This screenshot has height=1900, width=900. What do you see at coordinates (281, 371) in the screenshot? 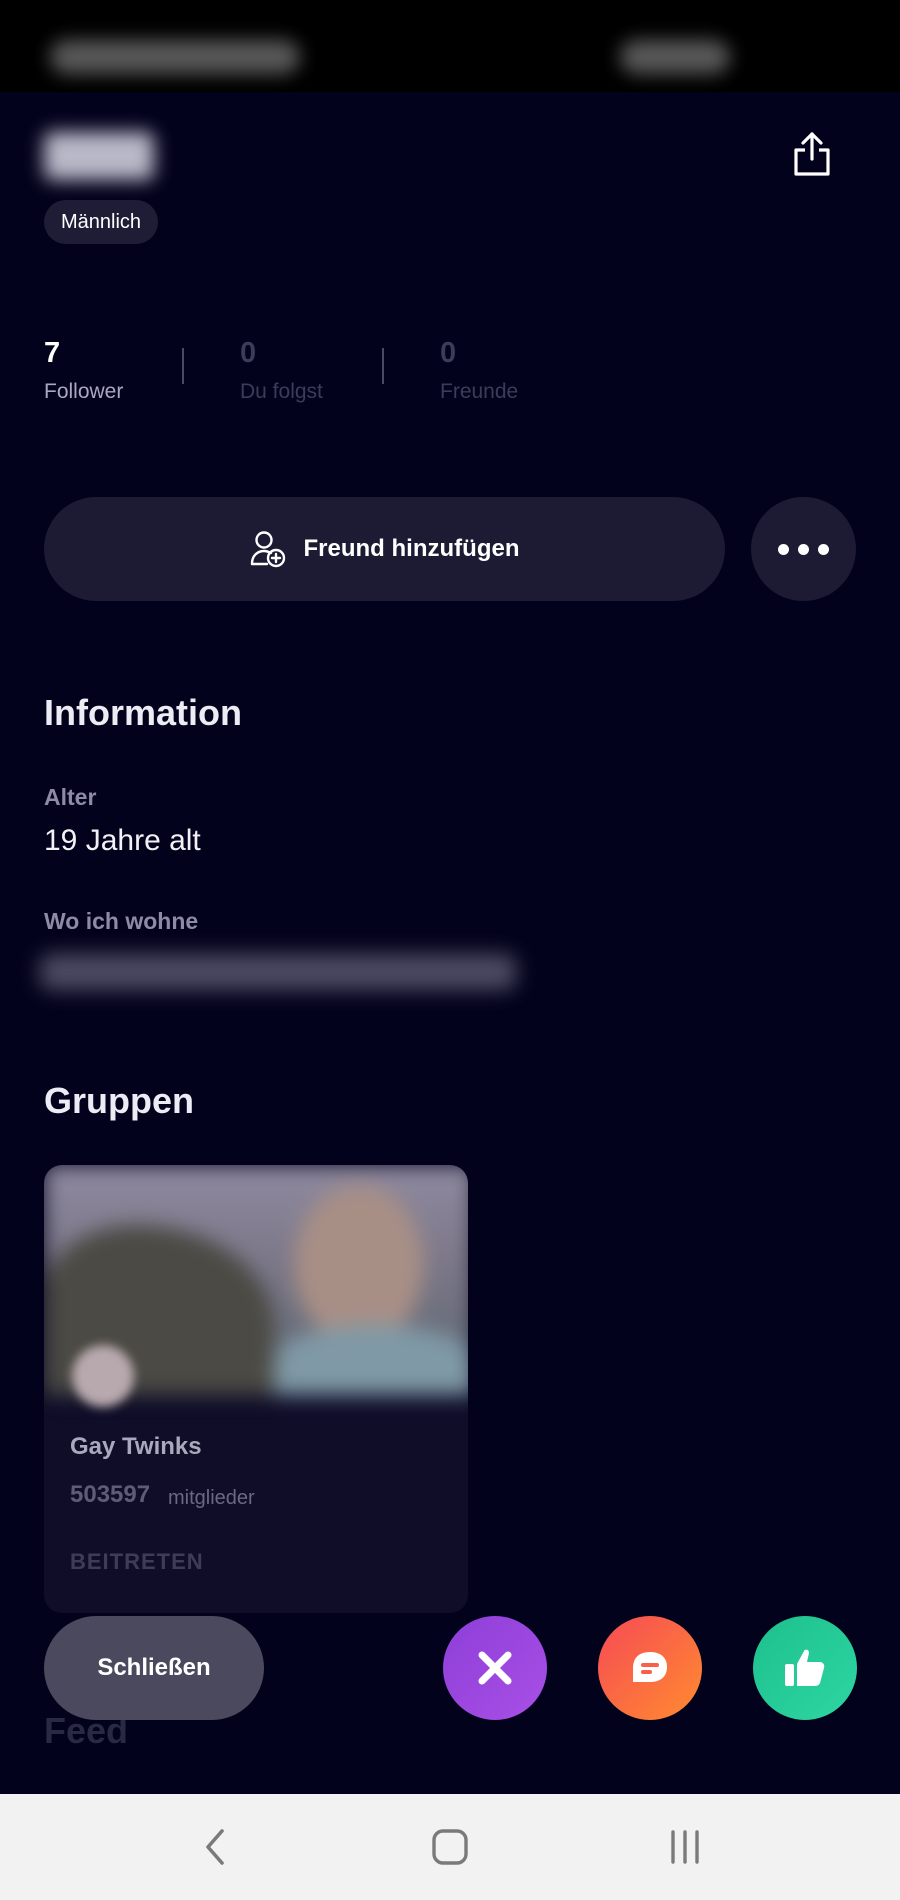
I see `stat-following: 0 Du folgst` at bounding box center [281, 371].